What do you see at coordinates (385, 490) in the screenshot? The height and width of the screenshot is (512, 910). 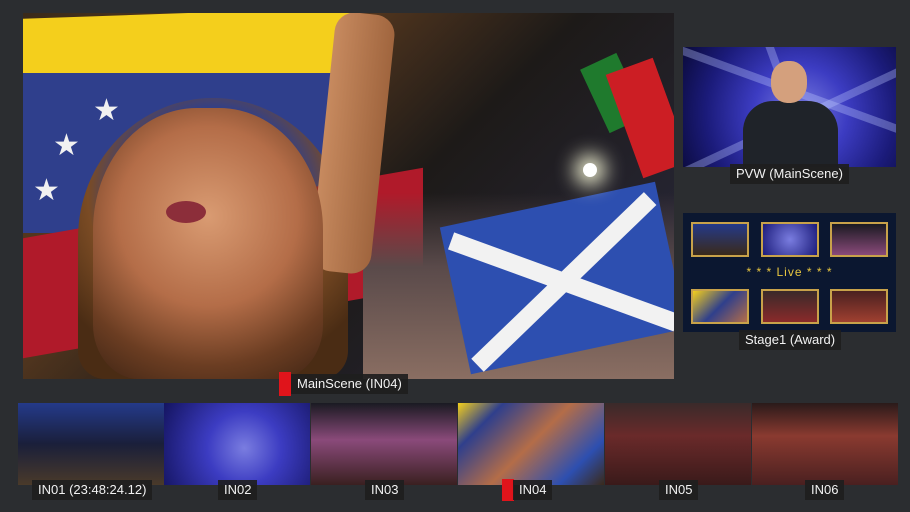 I see `input-03-label: IN03` at bounding box center [385, 490].